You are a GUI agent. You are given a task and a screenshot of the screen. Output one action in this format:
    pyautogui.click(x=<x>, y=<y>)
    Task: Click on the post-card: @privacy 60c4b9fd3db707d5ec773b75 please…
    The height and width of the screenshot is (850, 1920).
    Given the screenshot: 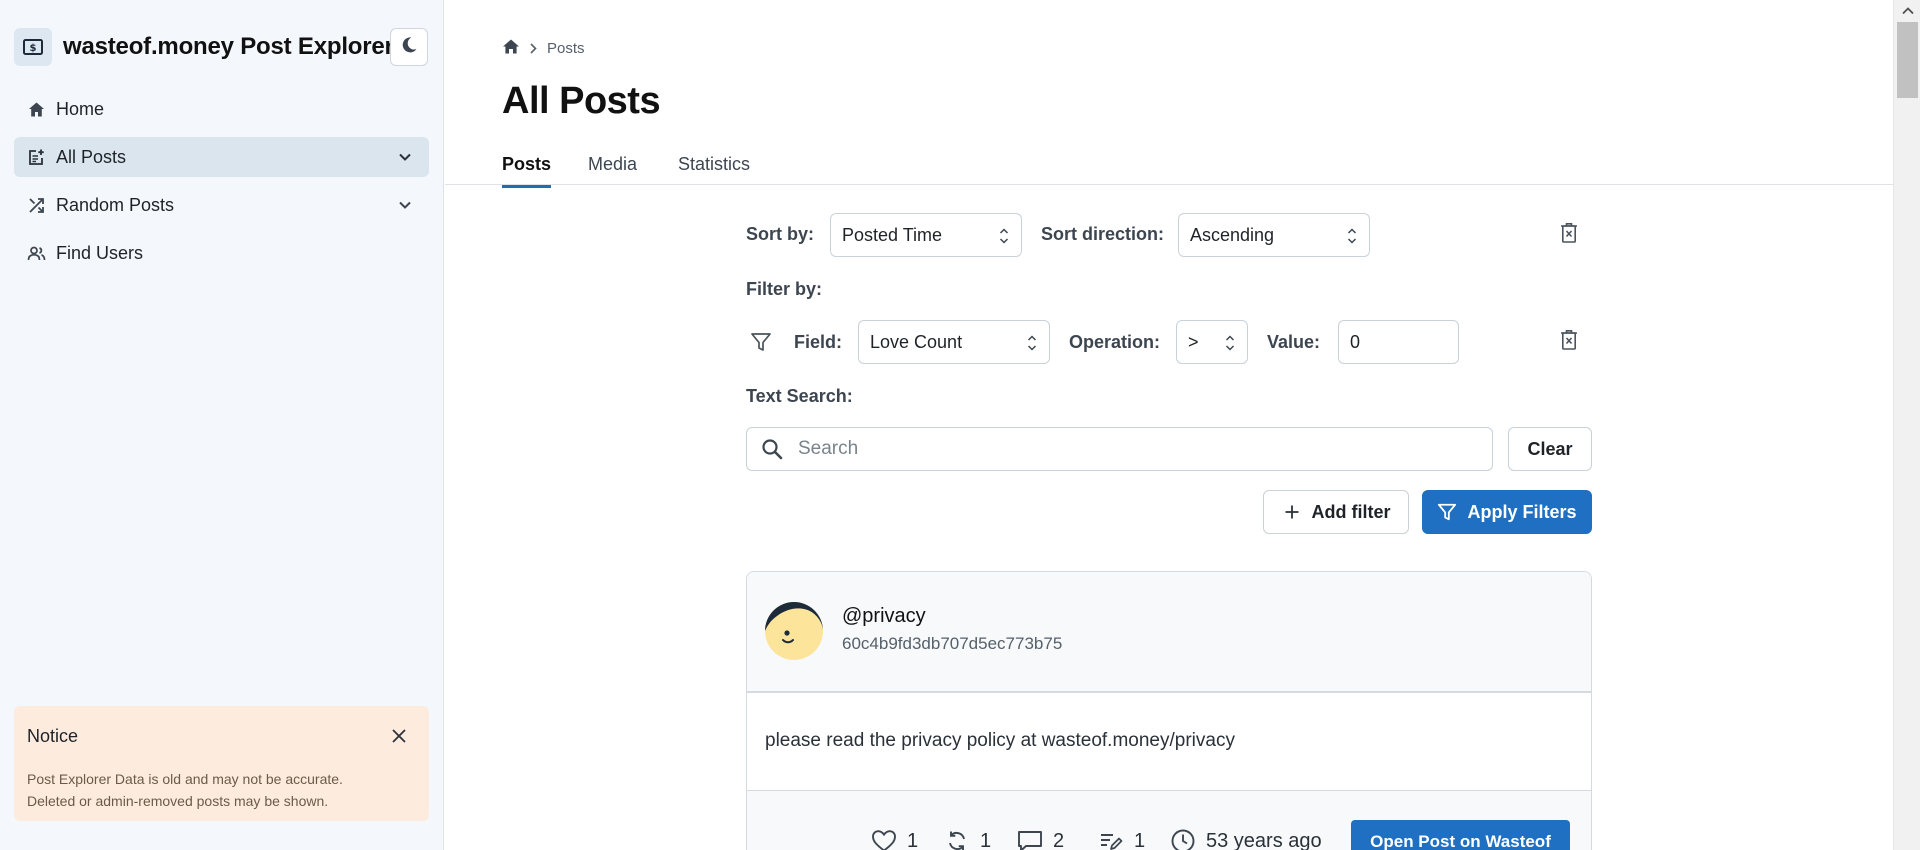 What is the action you would take?
    pyautogui.click(x=1169, y=710)
    